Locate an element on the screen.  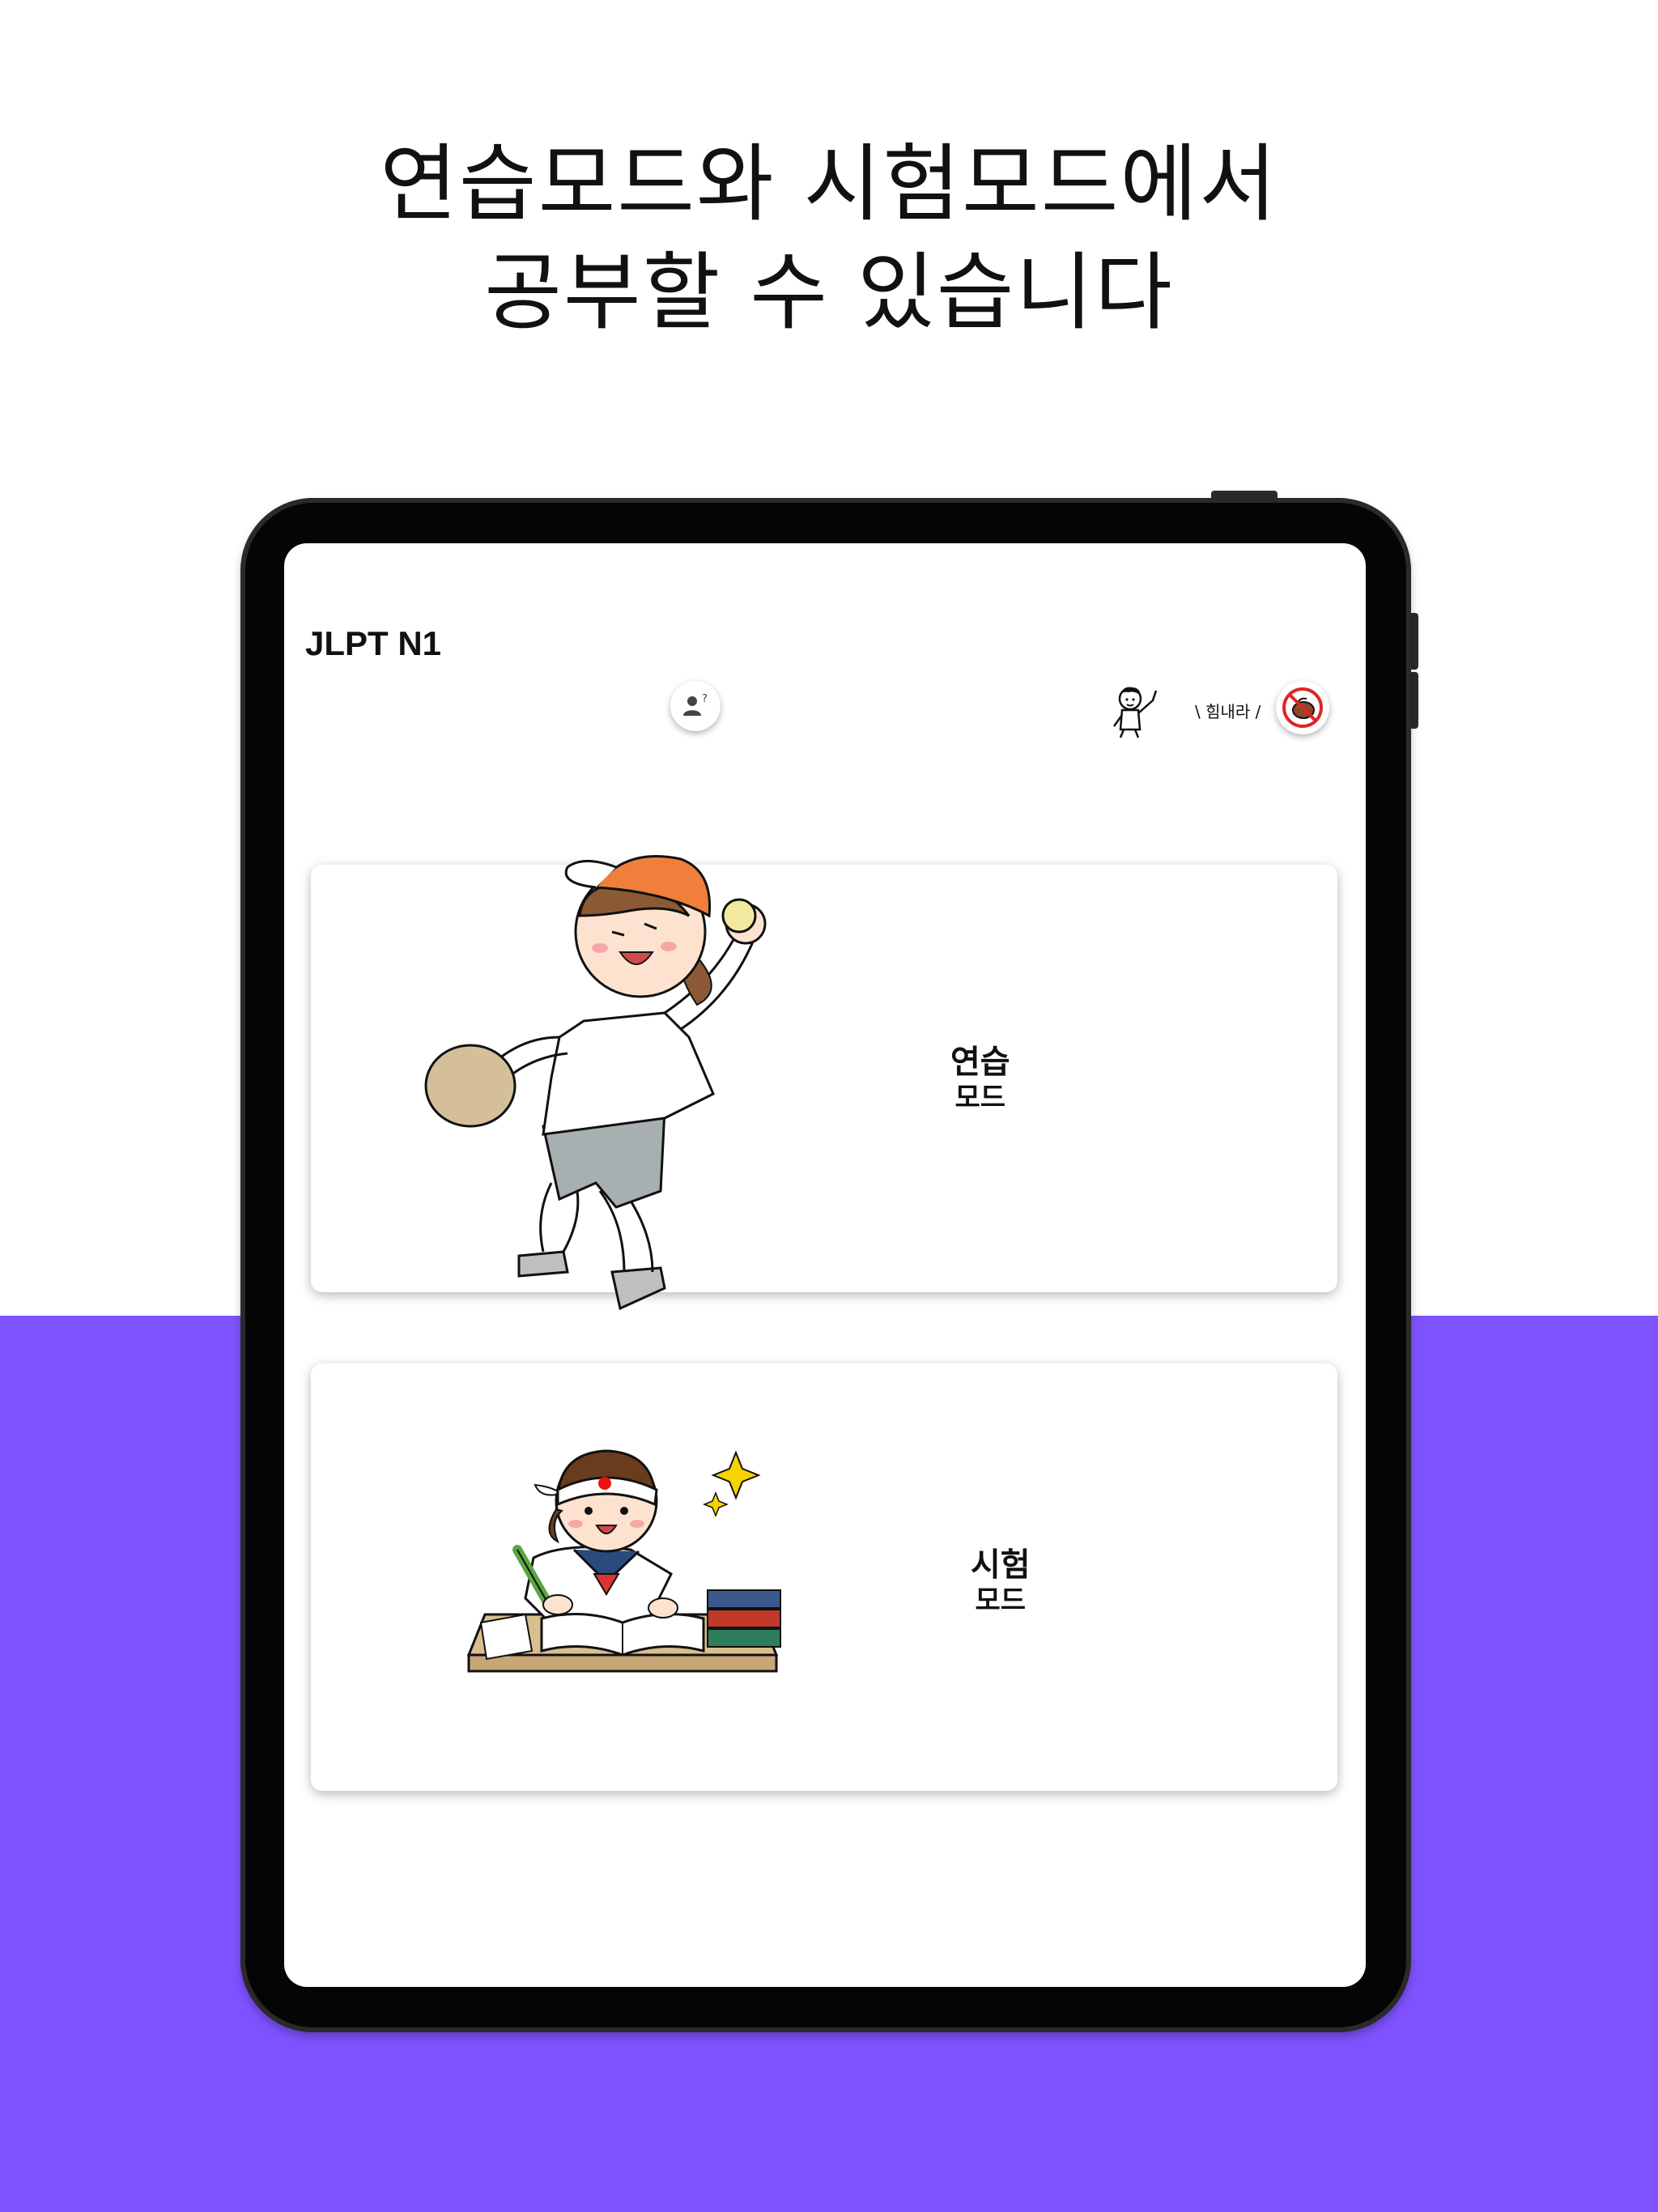
exam-mode-label: 시험 모드 is located at coordinates (1001, 1582).